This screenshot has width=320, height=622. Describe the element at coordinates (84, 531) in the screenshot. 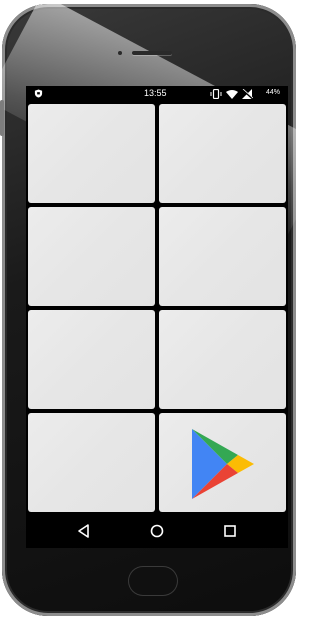

I see `back-icon` at that location.